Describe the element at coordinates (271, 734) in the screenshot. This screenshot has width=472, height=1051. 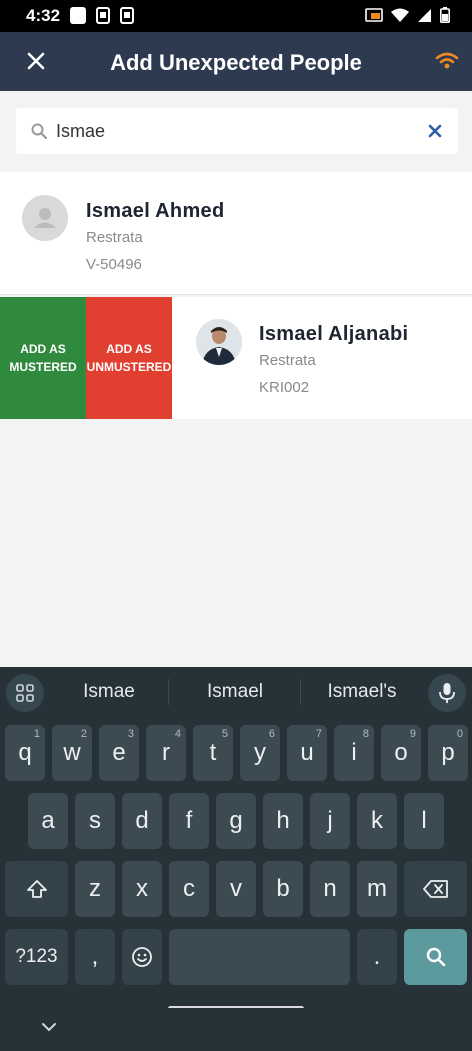
I see `key-hint: 6` at that location.